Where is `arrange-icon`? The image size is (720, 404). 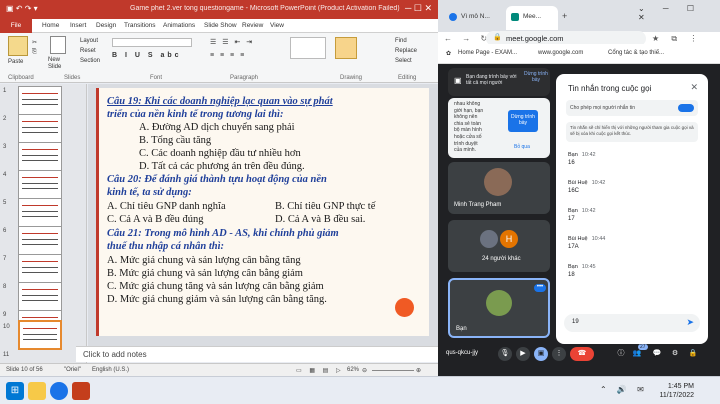
arrange-icon is located at coordinates (346, 48).